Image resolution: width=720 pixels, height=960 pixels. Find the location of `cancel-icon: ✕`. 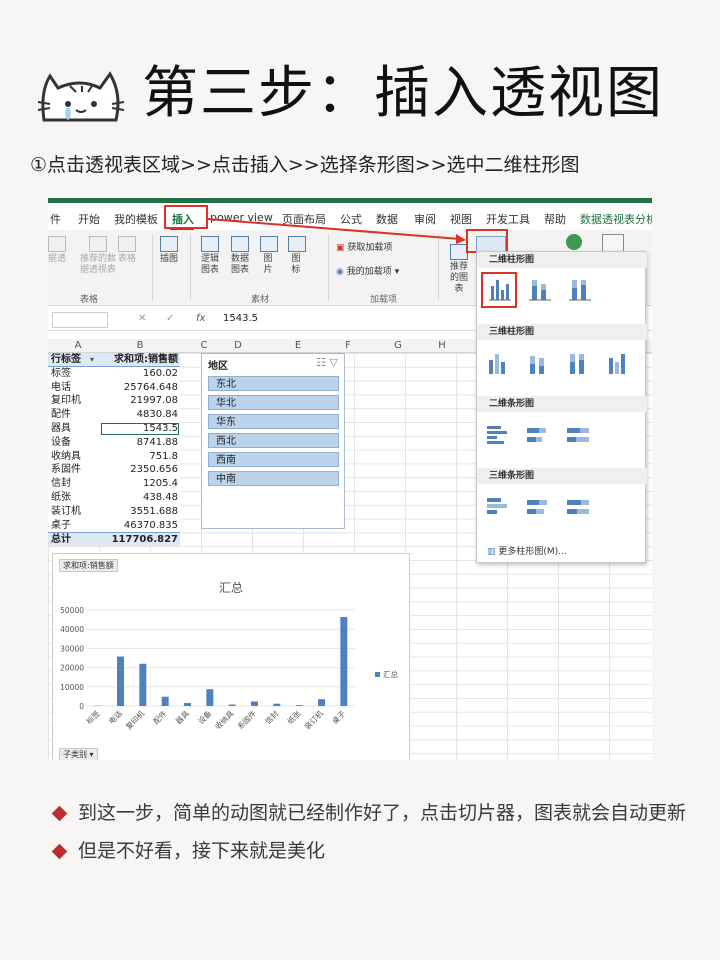

cancel-icon: ✕ is located at coordinates (142, 318).